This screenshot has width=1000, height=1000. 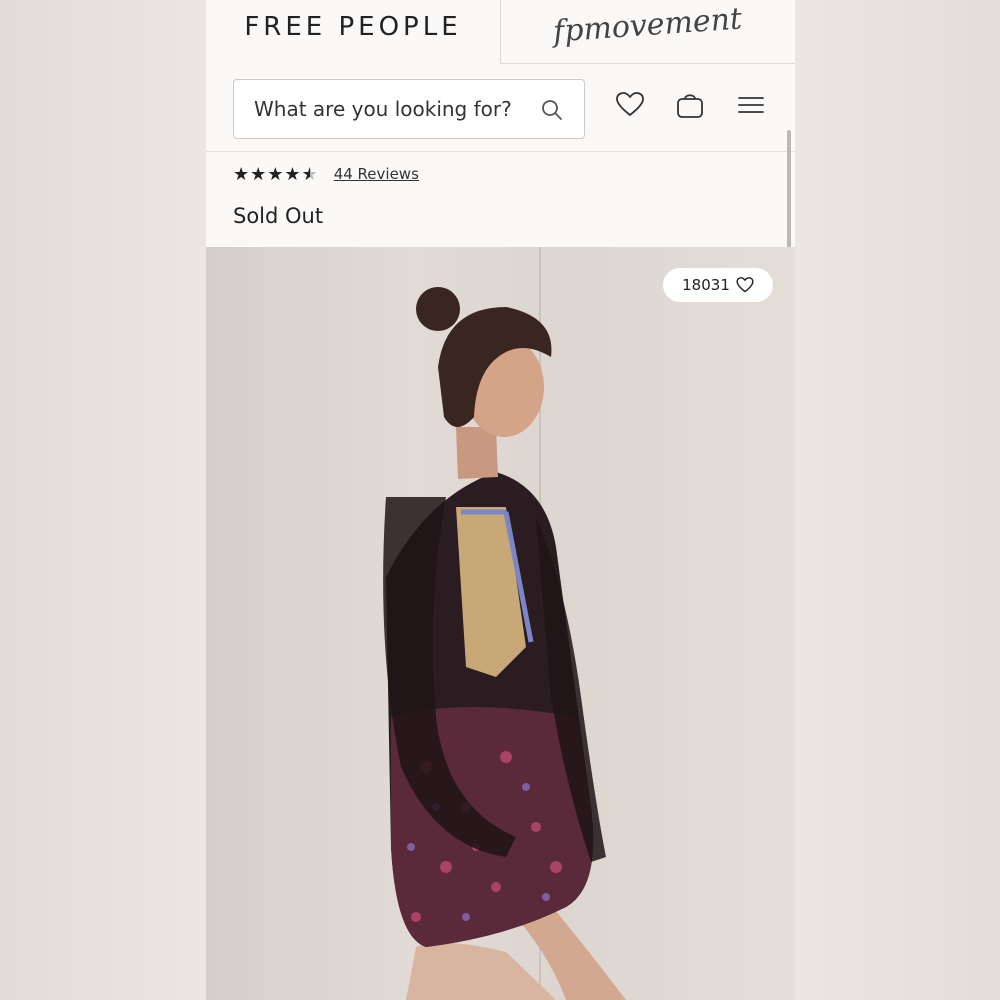 I want to click on favorite-count-button: 18031, so click(x=718, y=285).